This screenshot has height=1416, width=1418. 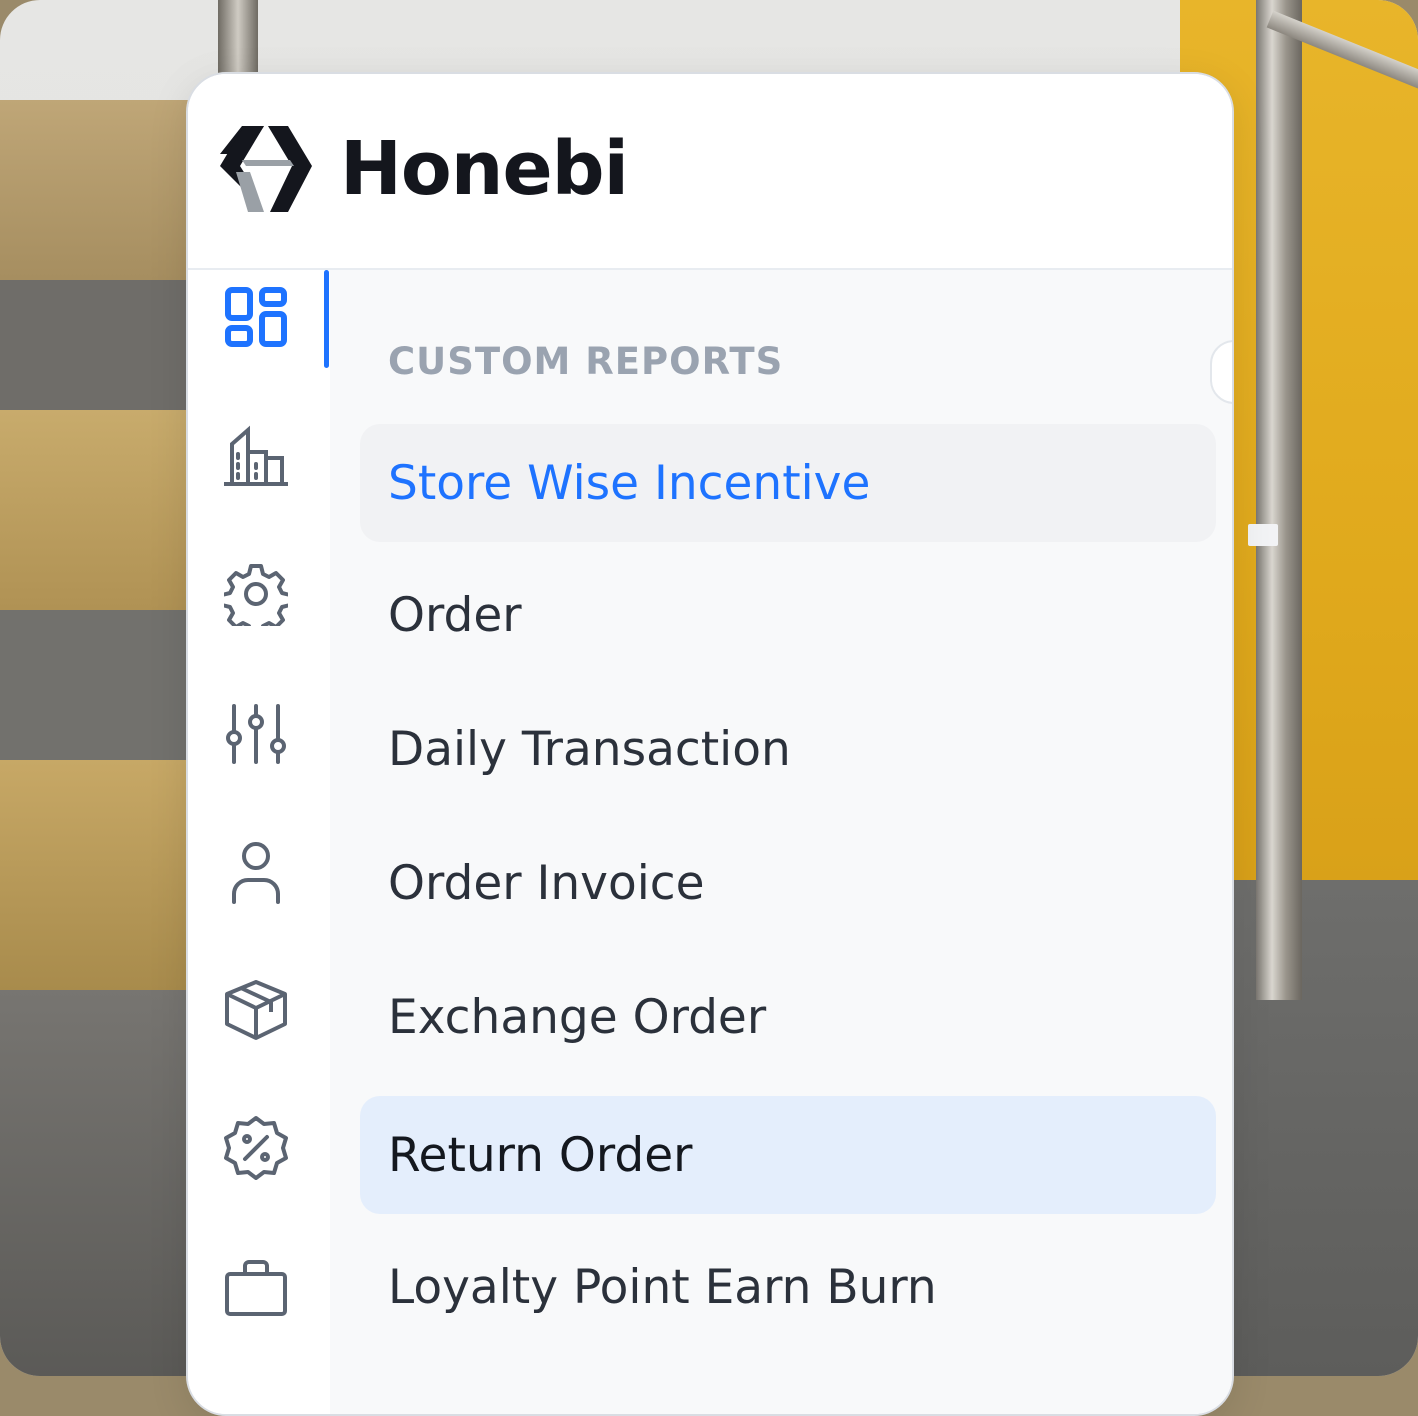 I want to click on sidebar-header: Honebi, so click(x=710, y=172).